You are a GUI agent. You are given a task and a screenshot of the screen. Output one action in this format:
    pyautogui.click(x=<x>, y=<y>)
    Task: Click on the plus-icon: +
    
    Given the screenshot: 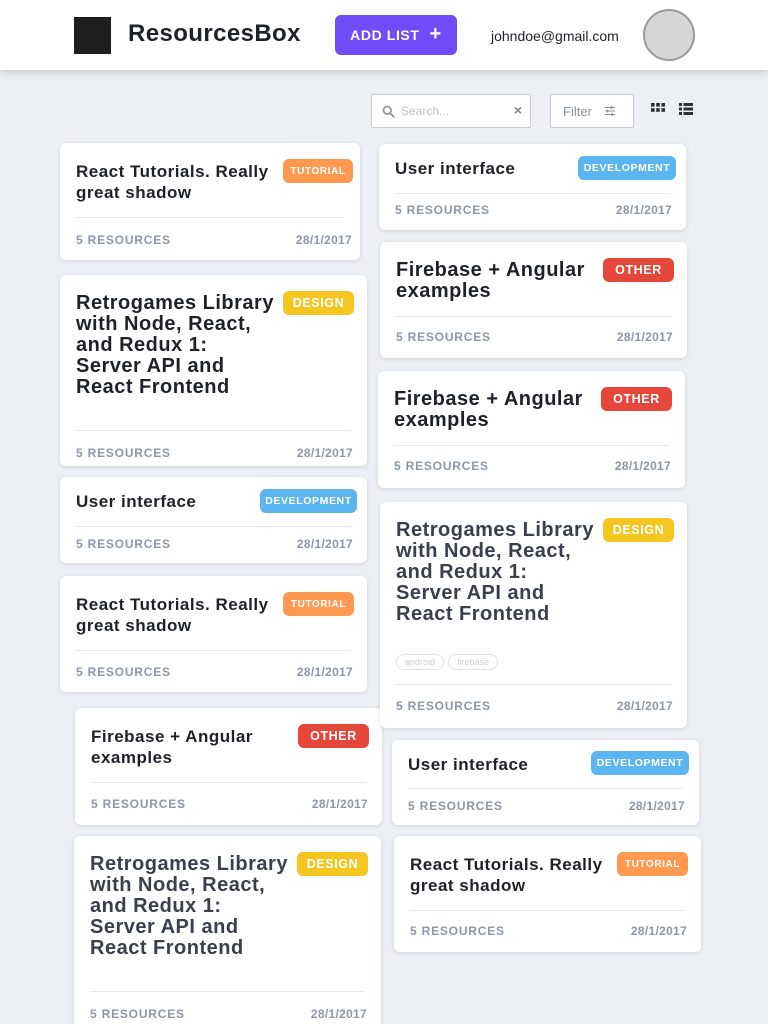 What is the action you would take?
    pyautogui.click(x=435, y=34)
    